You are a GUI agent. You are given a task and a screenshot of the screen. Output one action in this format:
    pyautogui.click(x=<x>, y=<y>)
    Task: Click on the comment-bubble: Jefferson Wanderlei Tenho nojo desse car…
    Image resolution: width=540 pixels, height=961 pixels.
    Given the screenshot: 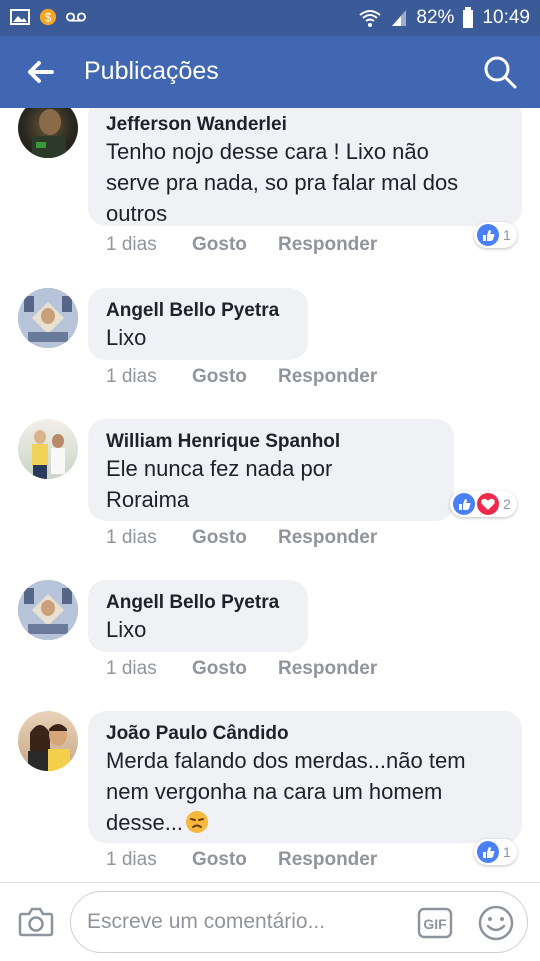 What is the action you would take?
    pyautogui.click(x=305, y=167)
    